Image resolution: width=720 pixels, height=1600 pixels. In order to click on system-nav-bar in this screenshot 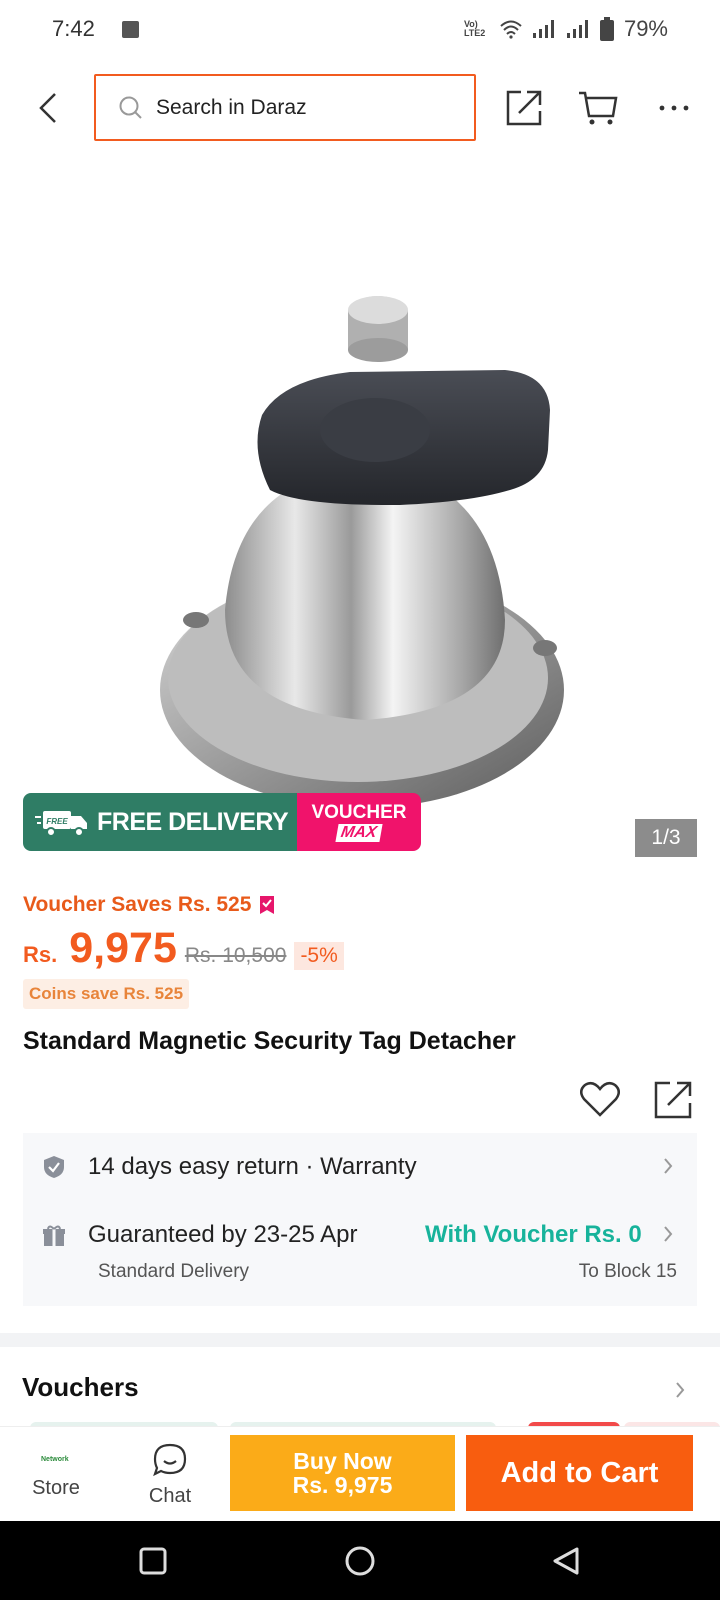, I will do `click(360, 1560)`.